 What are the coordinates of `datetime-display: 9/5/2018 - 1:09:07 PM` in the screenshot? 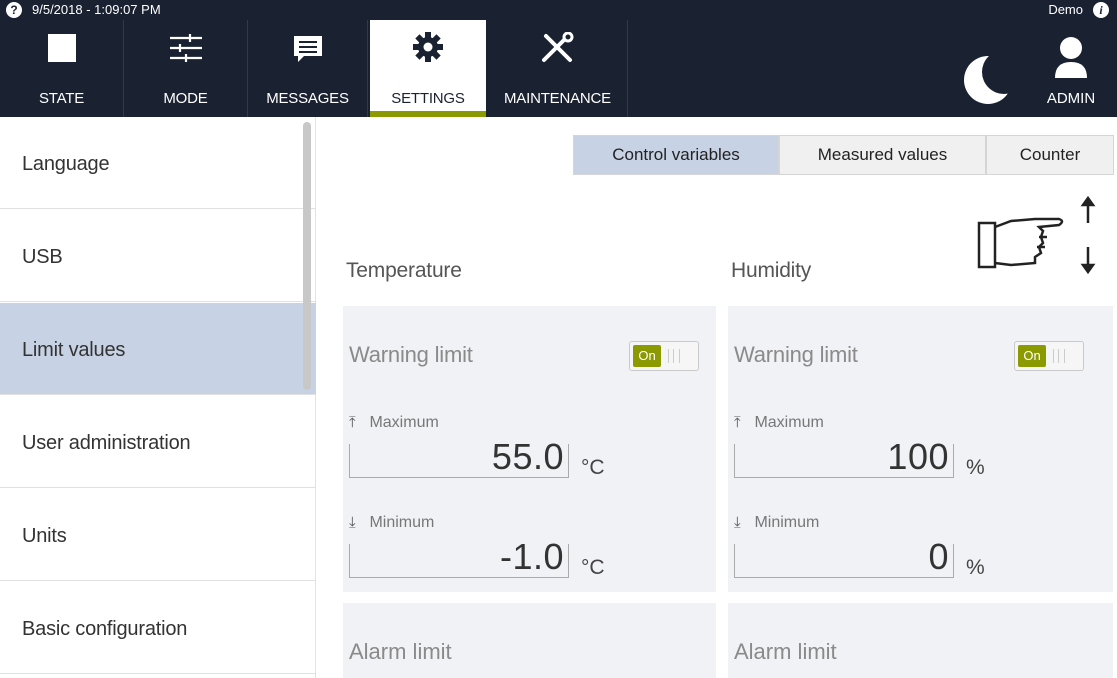 It's located at (96, 9).